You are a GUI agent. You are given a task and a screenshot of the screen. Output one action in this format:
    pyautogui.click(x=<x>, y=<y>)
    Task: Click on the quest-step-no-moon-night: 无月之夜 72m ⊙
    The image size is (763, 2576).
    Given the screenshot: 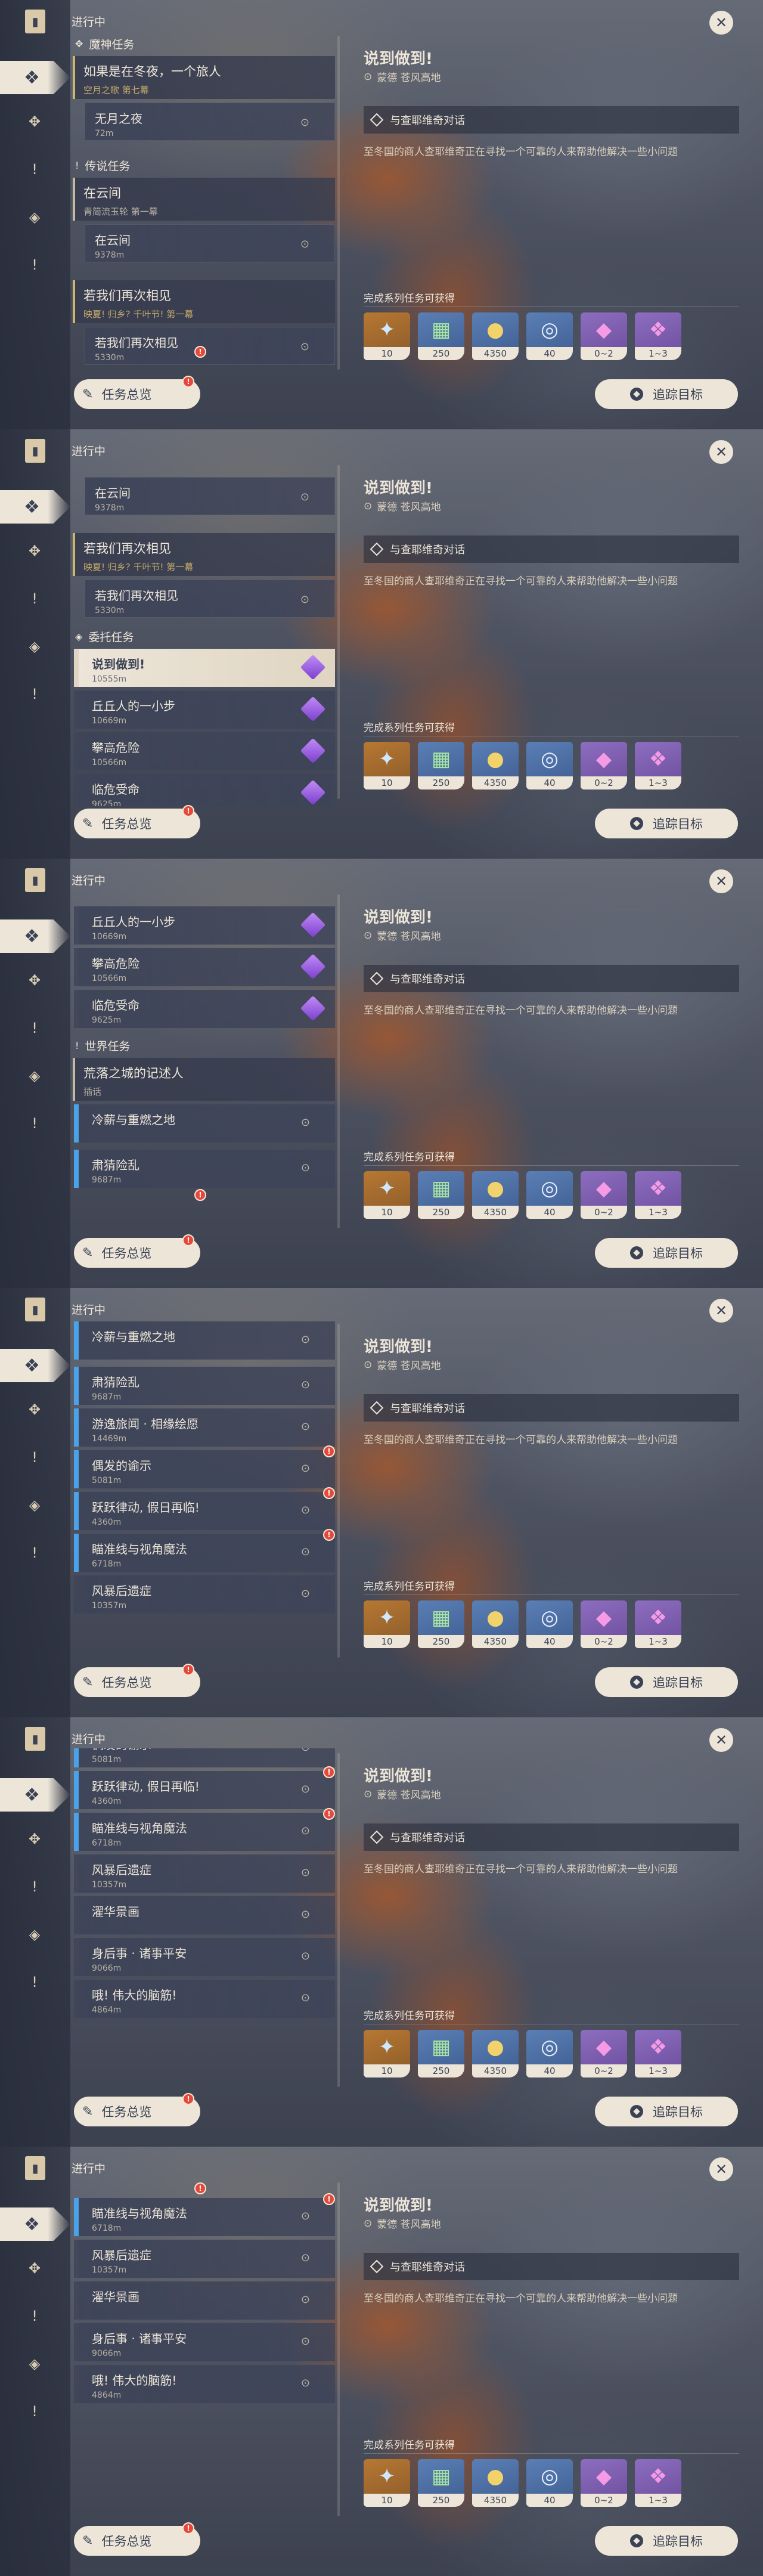 What is the action you would take?
    pyautogui.click(x=210, y=122)
    